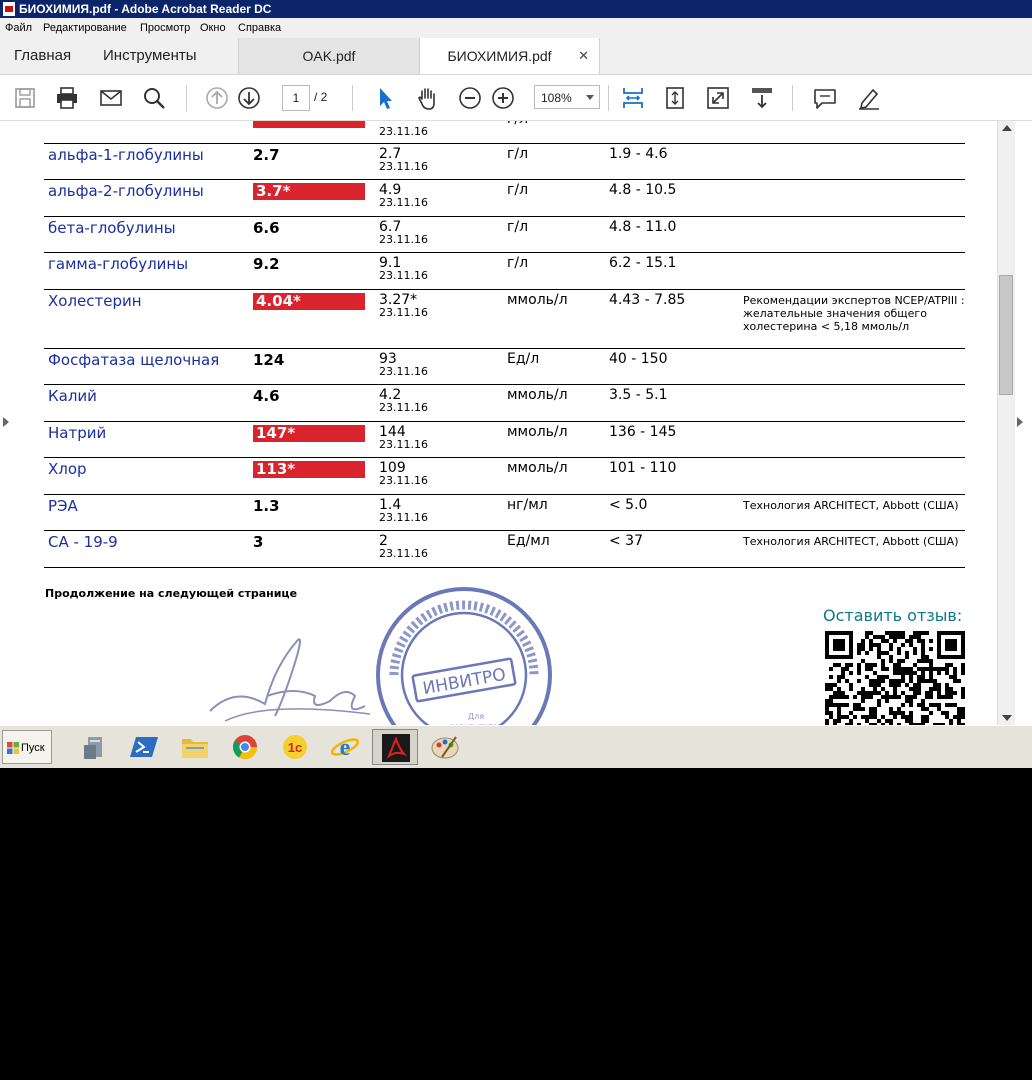  Describe the element at coordinates (67, 98) in the screenshot. I see `print-icon` at that location.